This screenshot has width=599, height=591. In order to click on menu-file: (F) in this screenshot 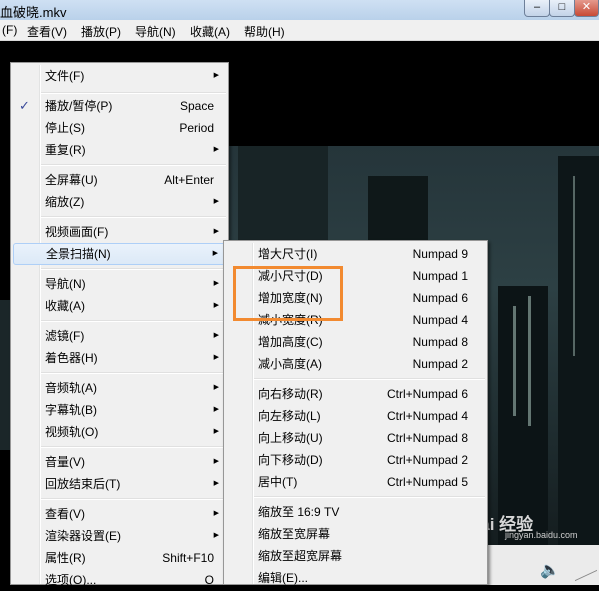, I will do `click(9, 30)`.